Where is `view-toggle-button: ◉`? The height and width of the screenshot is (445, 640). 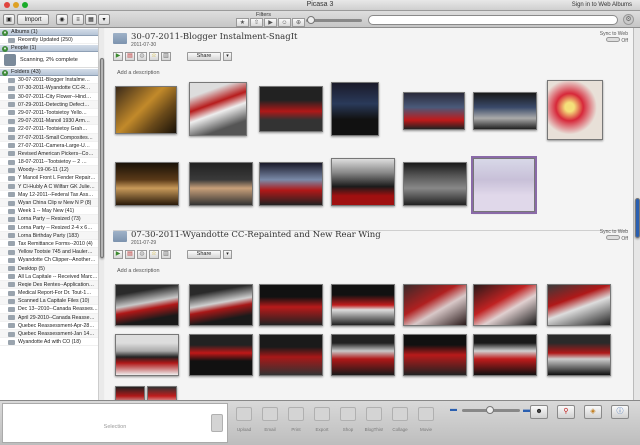 view-toggle-button: ◉ is located at coordinates (62, 19).